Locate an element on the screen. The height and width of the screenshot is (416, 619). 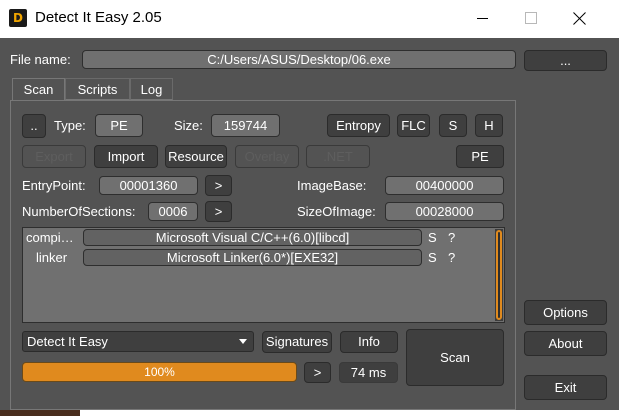
about-button: About is located at coordinates (565, 343).